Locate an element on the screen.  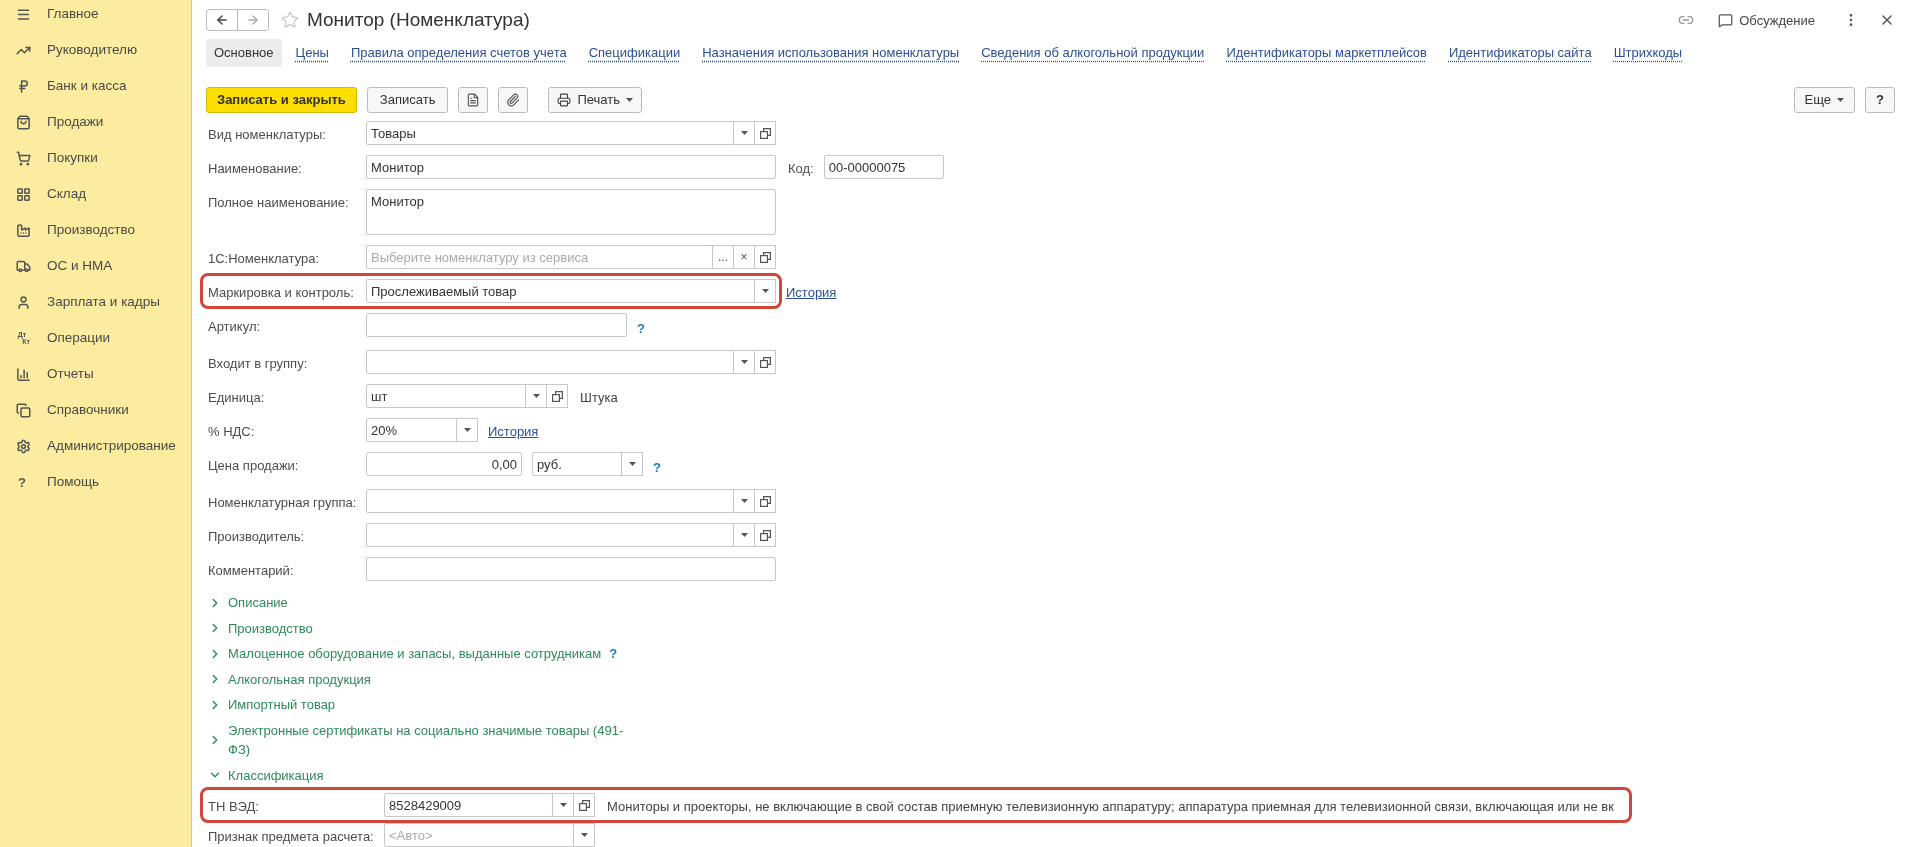
input-field: Выберите номенклатуру из сервиса is located at coordinates (539, 257).